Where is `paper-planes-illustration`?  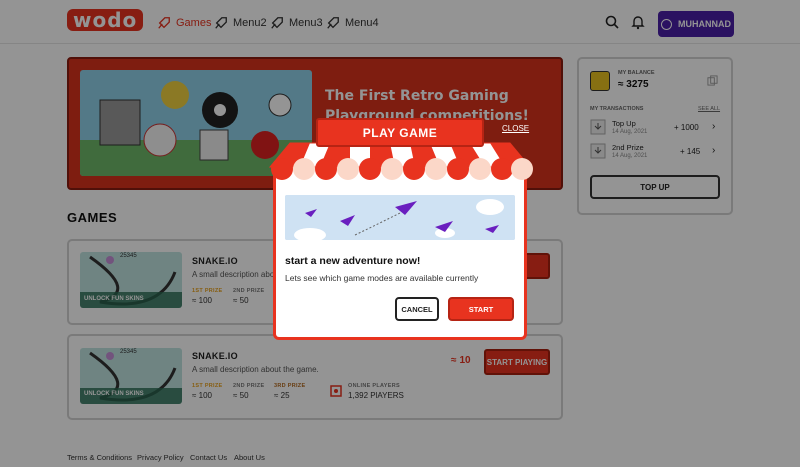
paper-planes-illustration is located at coordinates (400, 217).